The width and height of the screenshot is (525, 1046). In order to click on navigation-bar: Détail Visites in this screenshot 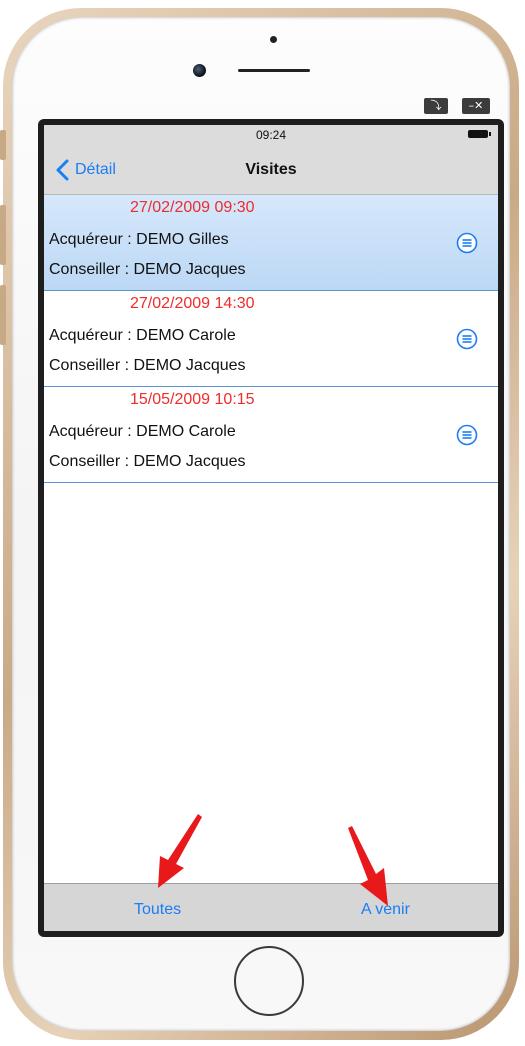, I will do `click(271, 170)`.